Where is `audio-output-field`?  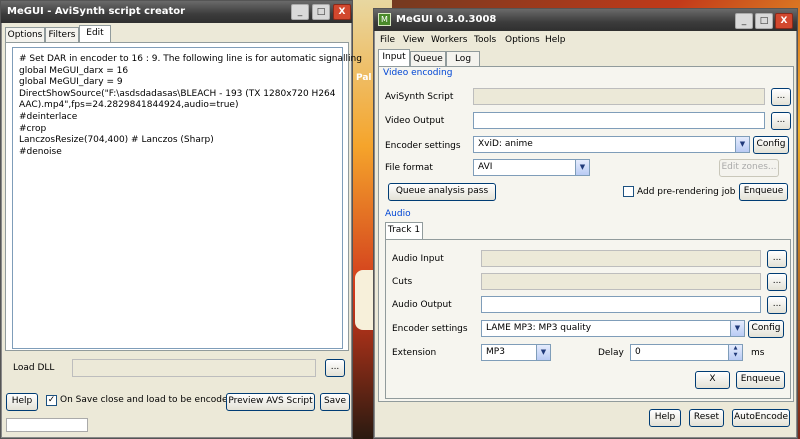
audio-output-field is located at coordinates (621, 304).